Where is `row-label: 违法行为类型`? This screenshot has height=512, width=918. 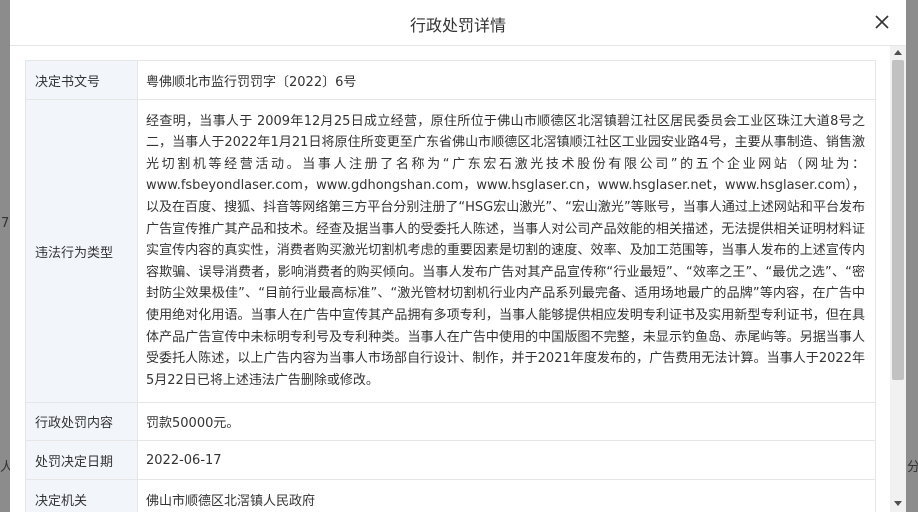
row-label: 违法行为类型 is located at coordinates (81, 251).